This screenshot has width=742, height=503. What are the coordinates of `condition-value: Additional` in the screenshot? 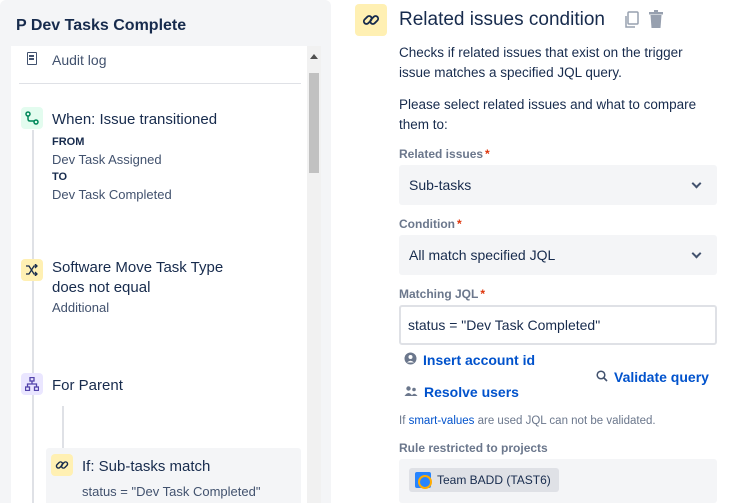 It's located at (81, 307).